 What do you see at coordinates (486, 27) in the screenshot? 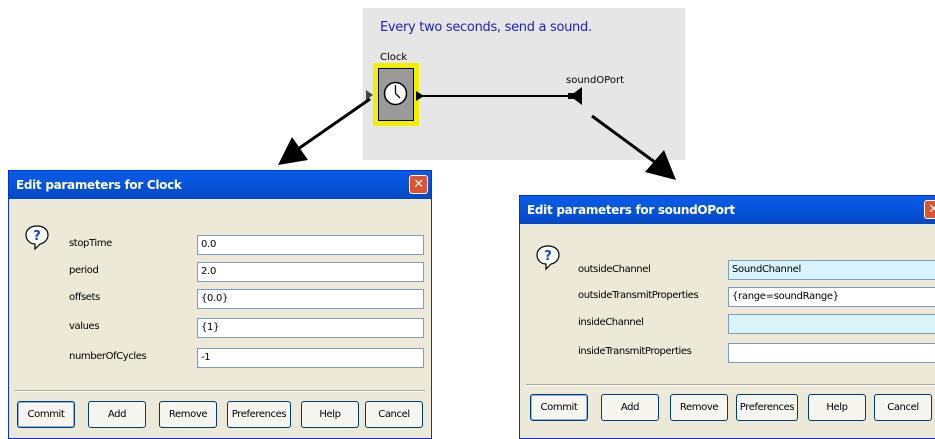
I see `diagram-caption: Every two seconds, send a sound.` at bounding box center [486, 27].